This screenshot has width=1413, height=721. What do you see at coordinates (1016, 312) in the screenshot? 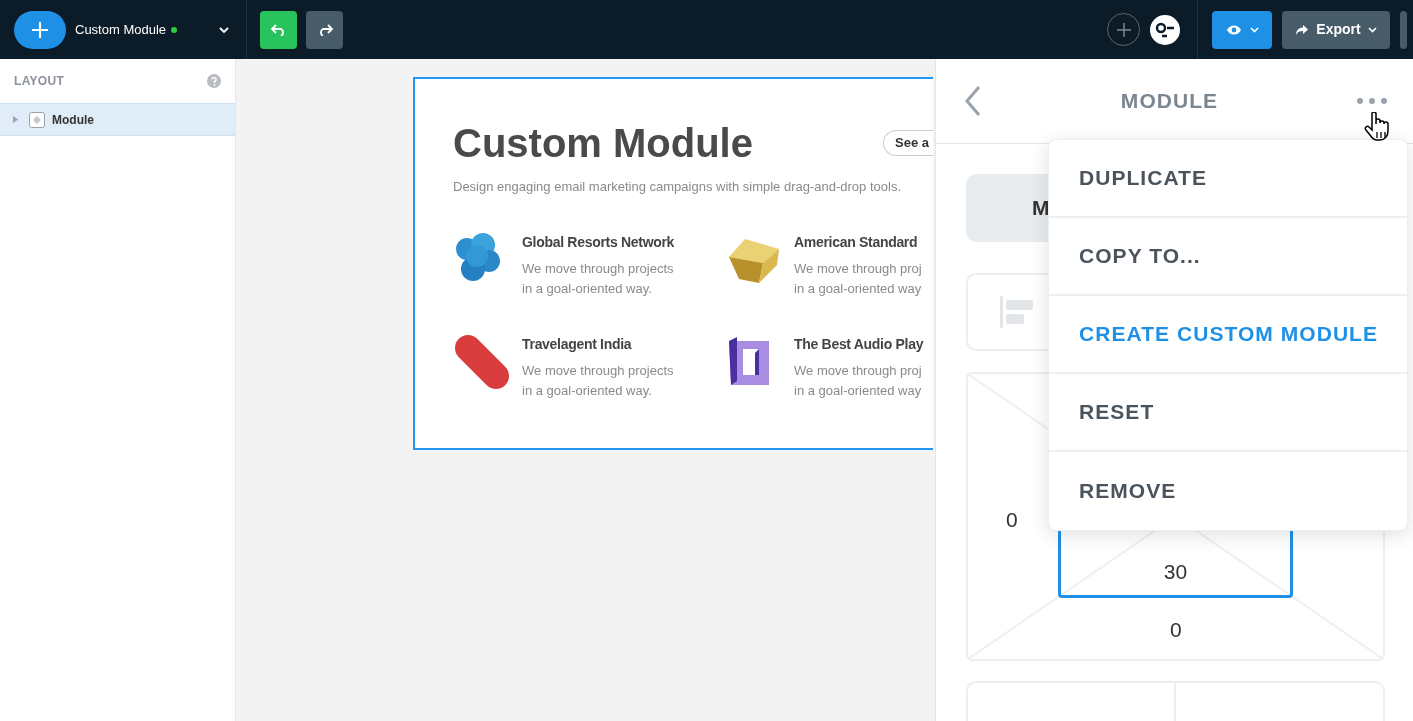
I see `align-left-icon` at bounding box center [1016, 312].